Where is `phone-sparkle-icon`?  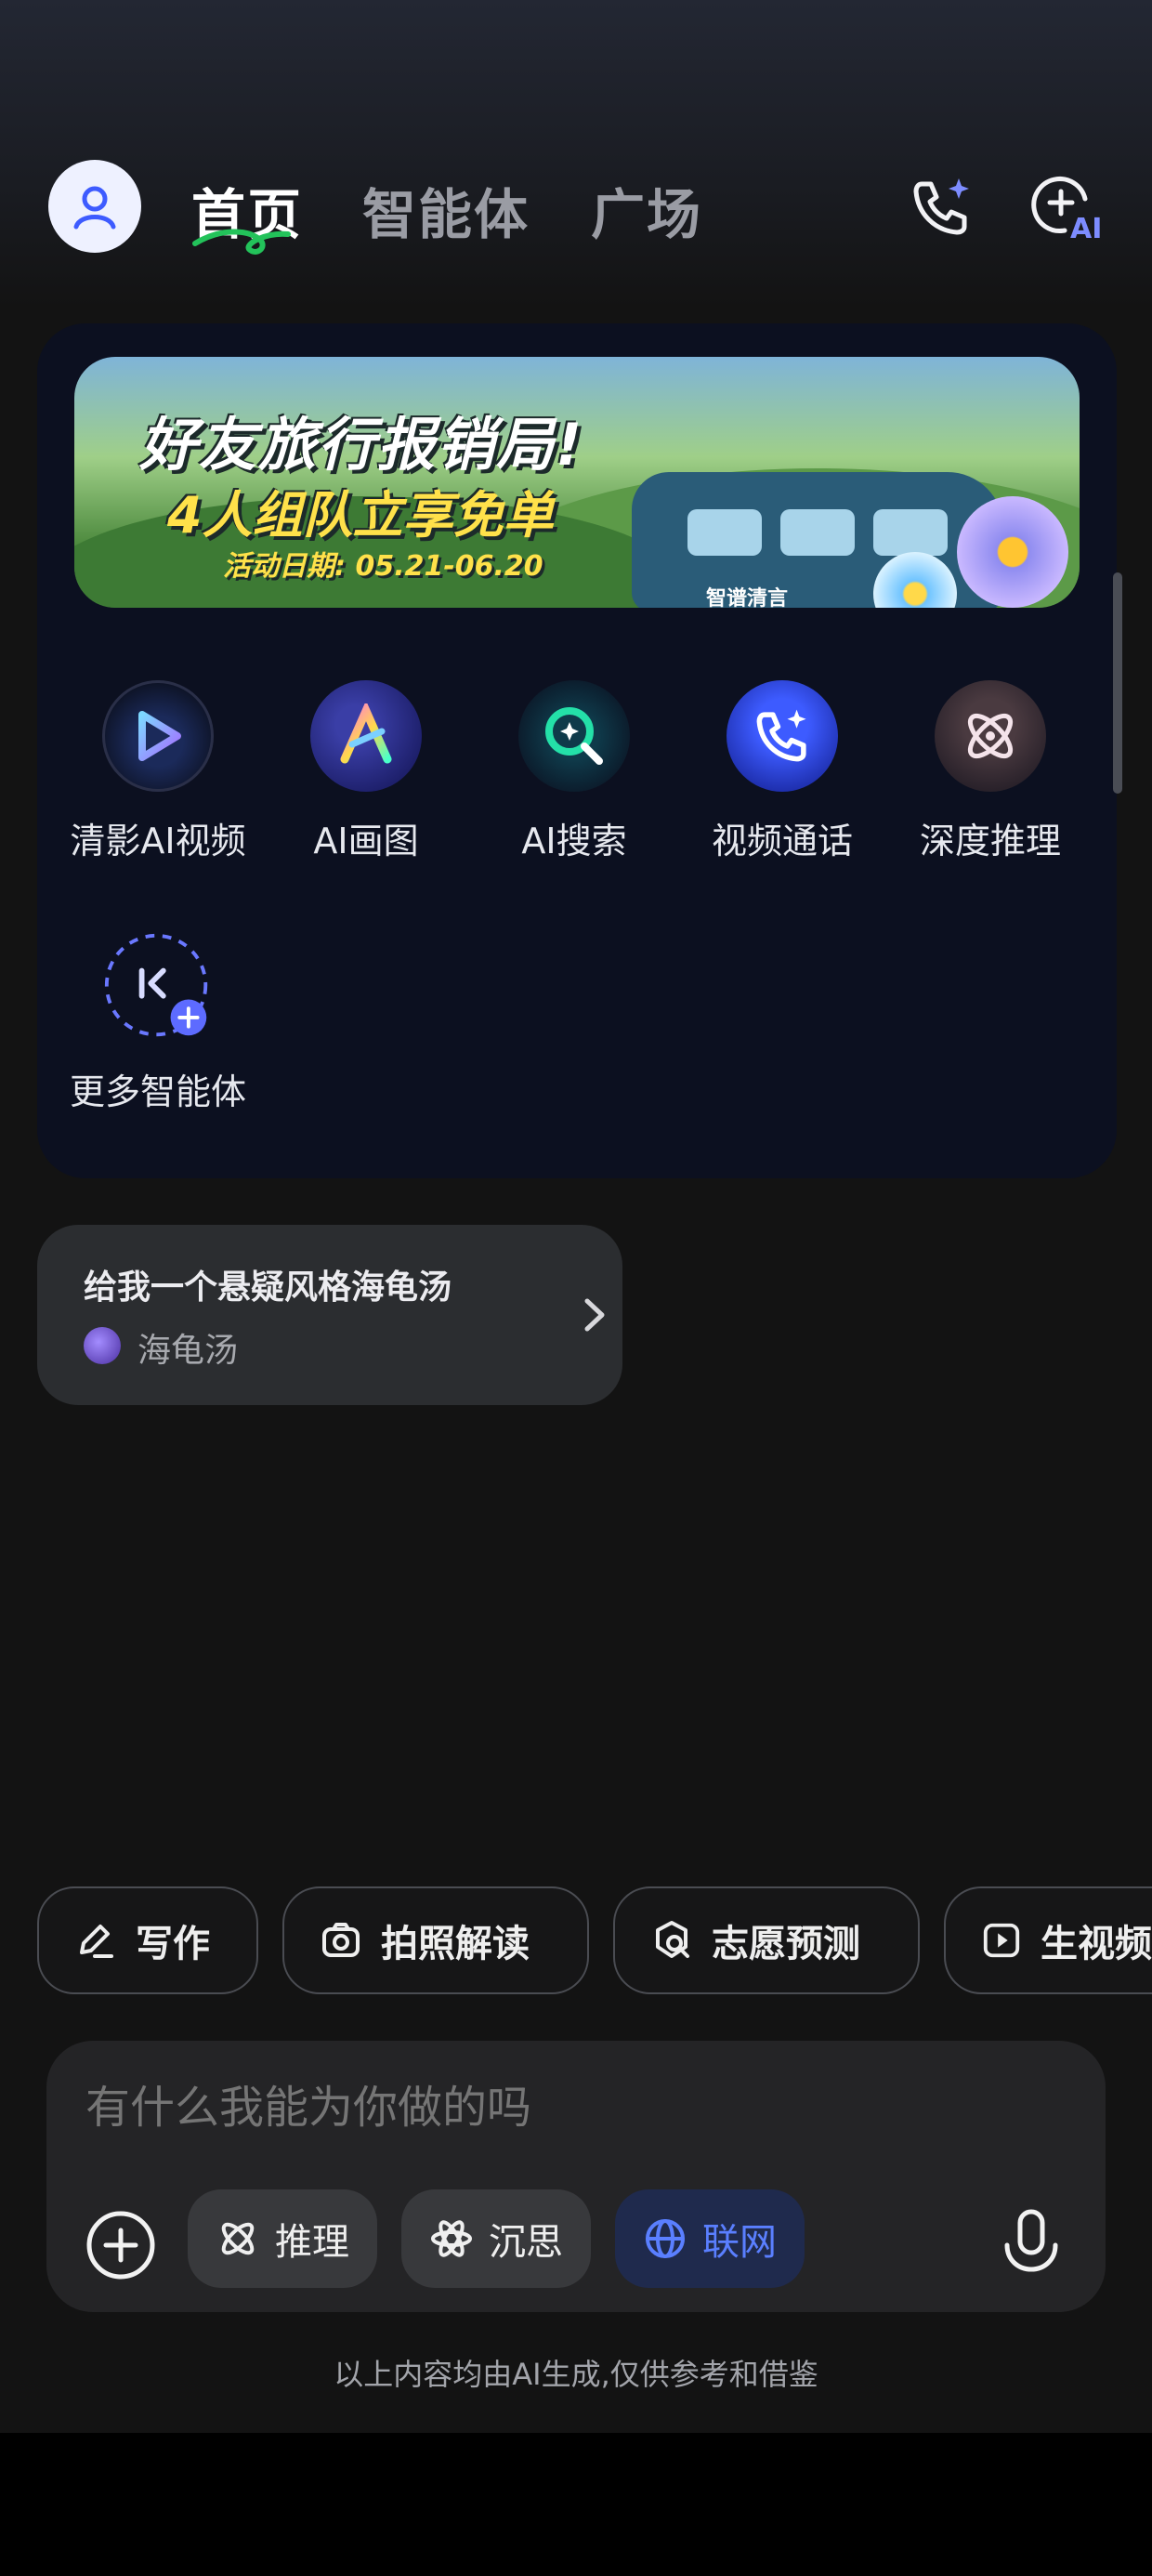
phone-sparkle-icon is located at coordinates (941, 206).